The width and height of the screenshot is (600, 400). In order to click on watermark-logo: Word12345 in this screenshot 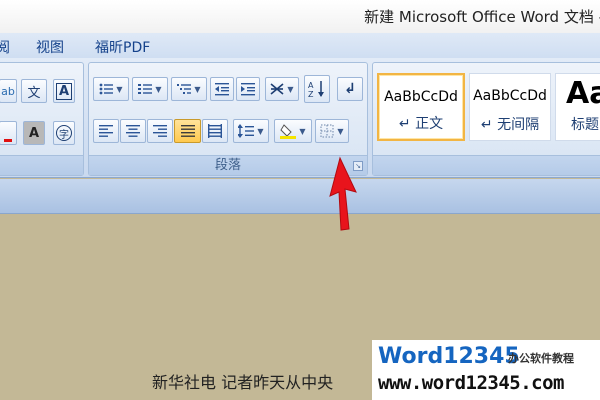, I will do `click(449, 356)`.